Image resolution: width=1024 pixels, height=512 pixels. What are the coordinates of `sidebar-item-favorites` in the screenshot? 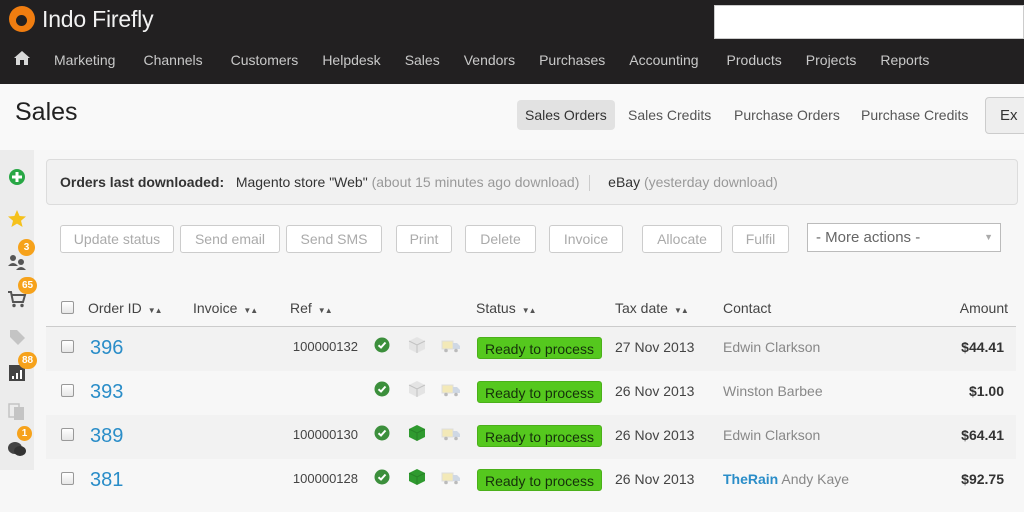 It's located at (17, 219).